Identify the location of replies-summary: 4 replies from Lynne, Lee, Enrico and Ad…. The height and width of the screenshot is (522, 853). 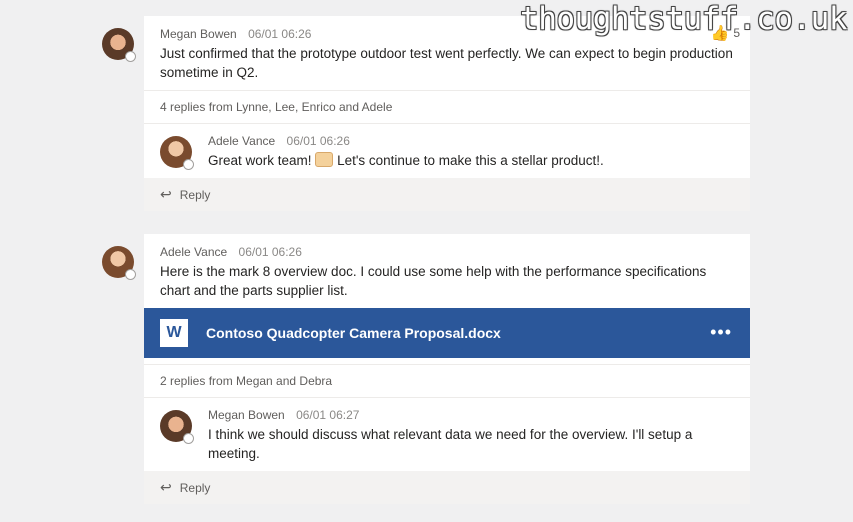
(447, 107).